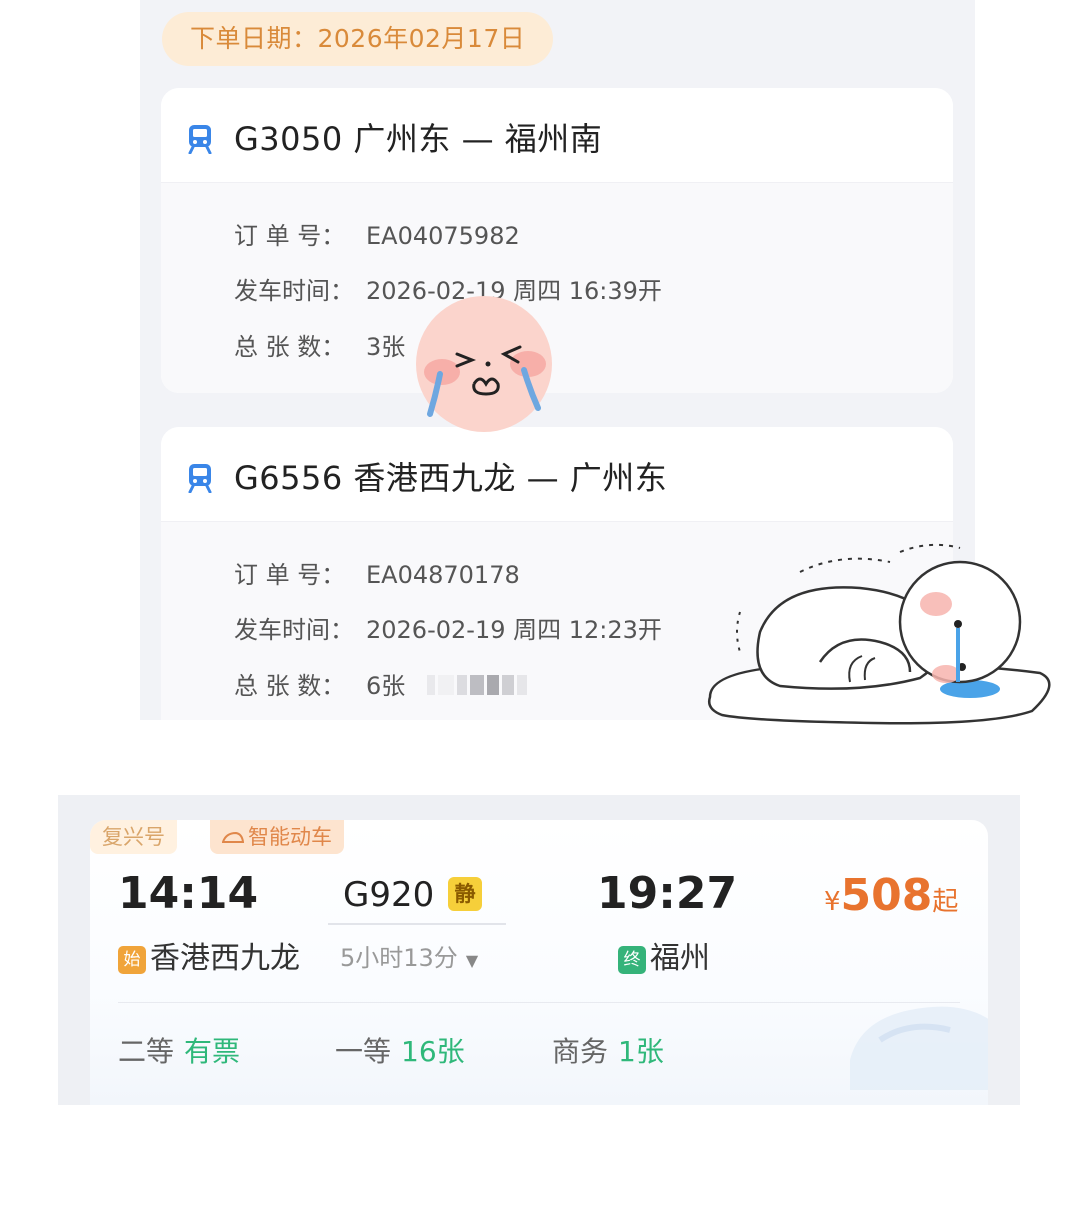  I want to click on seat-class-label: 商务, so click(580, 1051).